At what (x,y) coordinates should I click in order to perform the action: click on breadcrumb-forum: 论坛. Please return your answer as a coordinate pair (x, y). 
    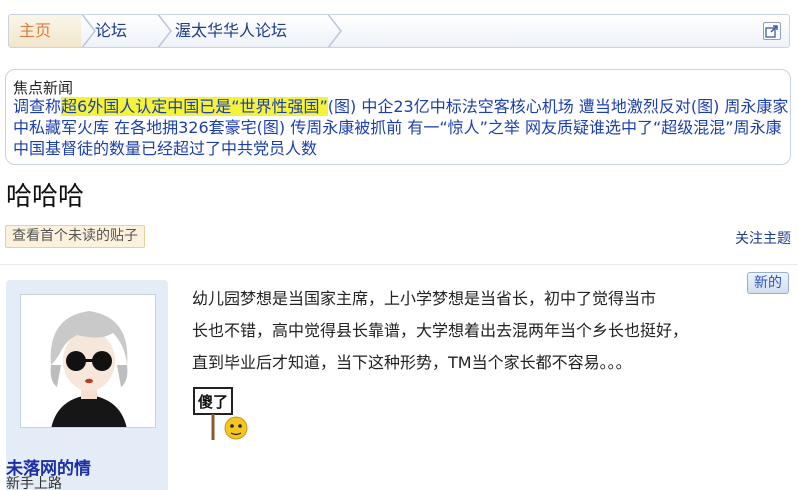
    Looking at the image, I should click on (111, 31).